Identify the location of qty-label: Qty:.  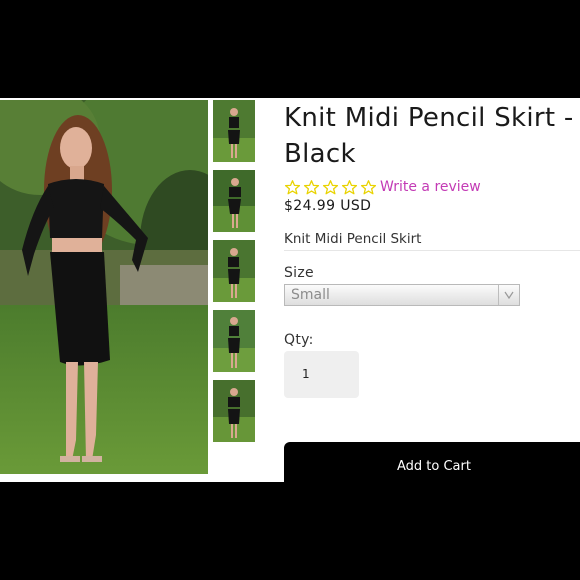
(299, 340).